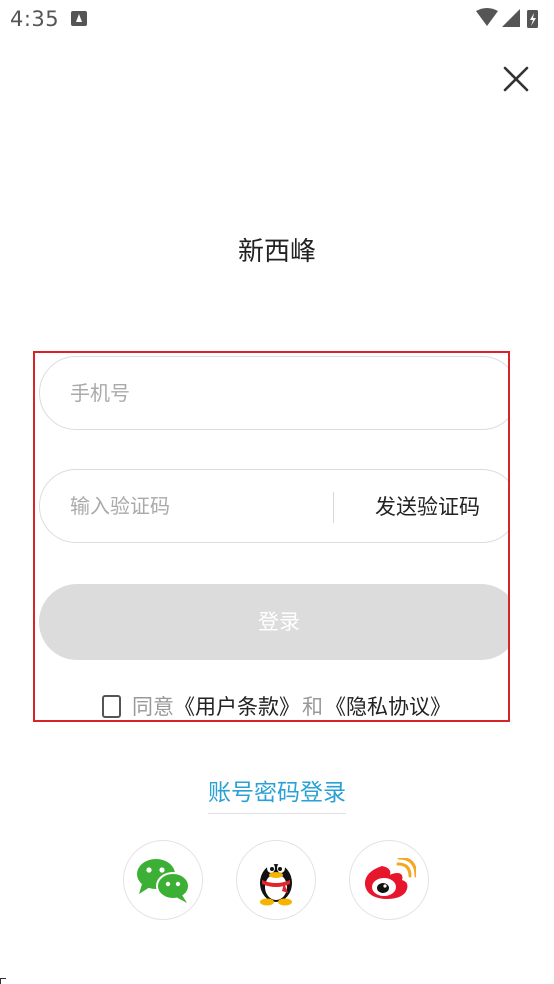  What do you see at coordinates (388, 705) in the screenshot?
I see `privacy-link: 《隐私协议》` at bounding box center [388, 705].